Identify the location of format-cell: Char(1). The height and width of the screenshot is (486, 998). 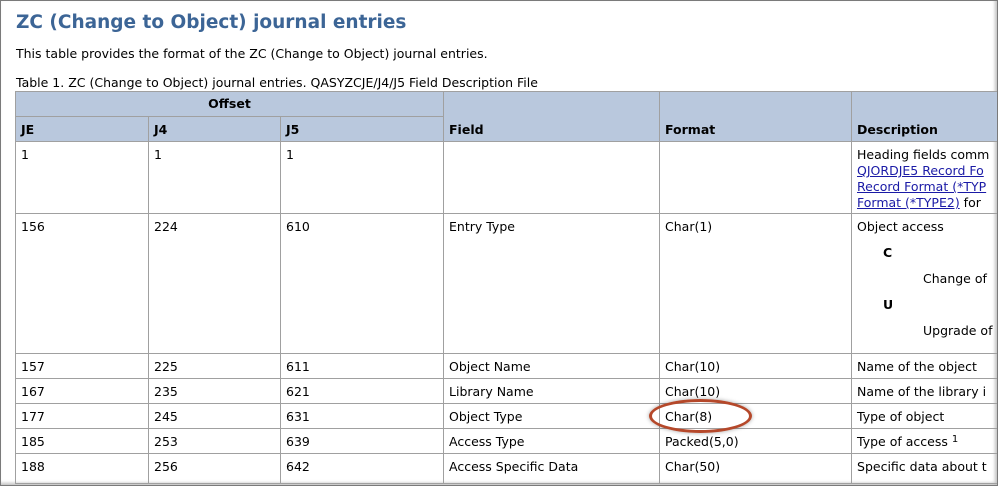
(756, 283).